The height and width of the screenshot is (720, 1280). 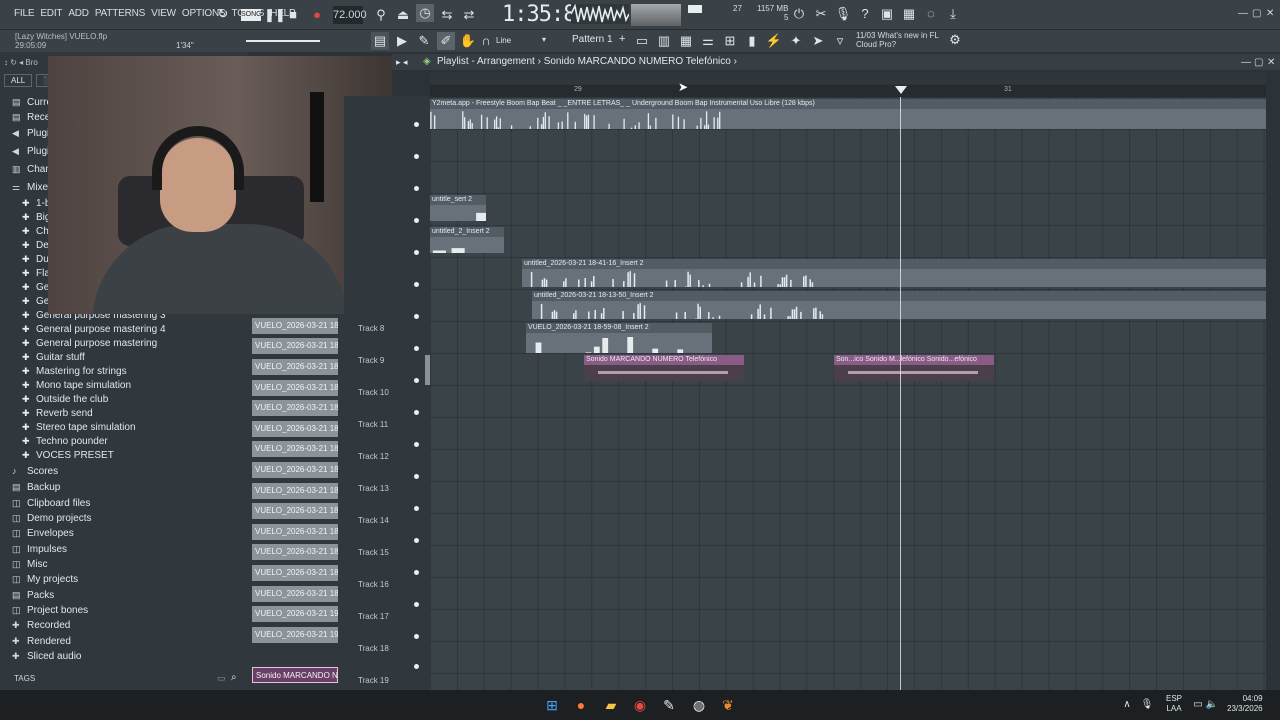 I want to click on mixer-faders-icon: ⚌, so click(x=708, y=41).